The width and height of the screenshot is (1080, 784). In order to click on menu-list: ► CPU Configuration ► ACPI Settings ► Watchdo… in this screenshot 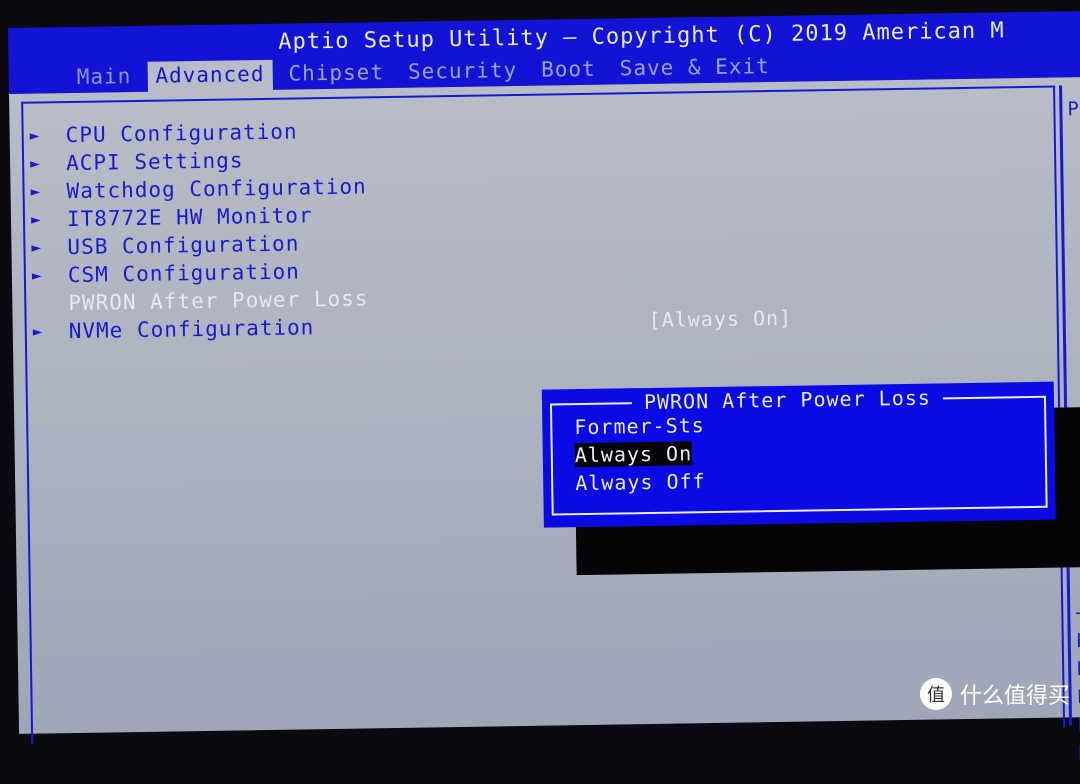, I will do `click(199, 230)`.